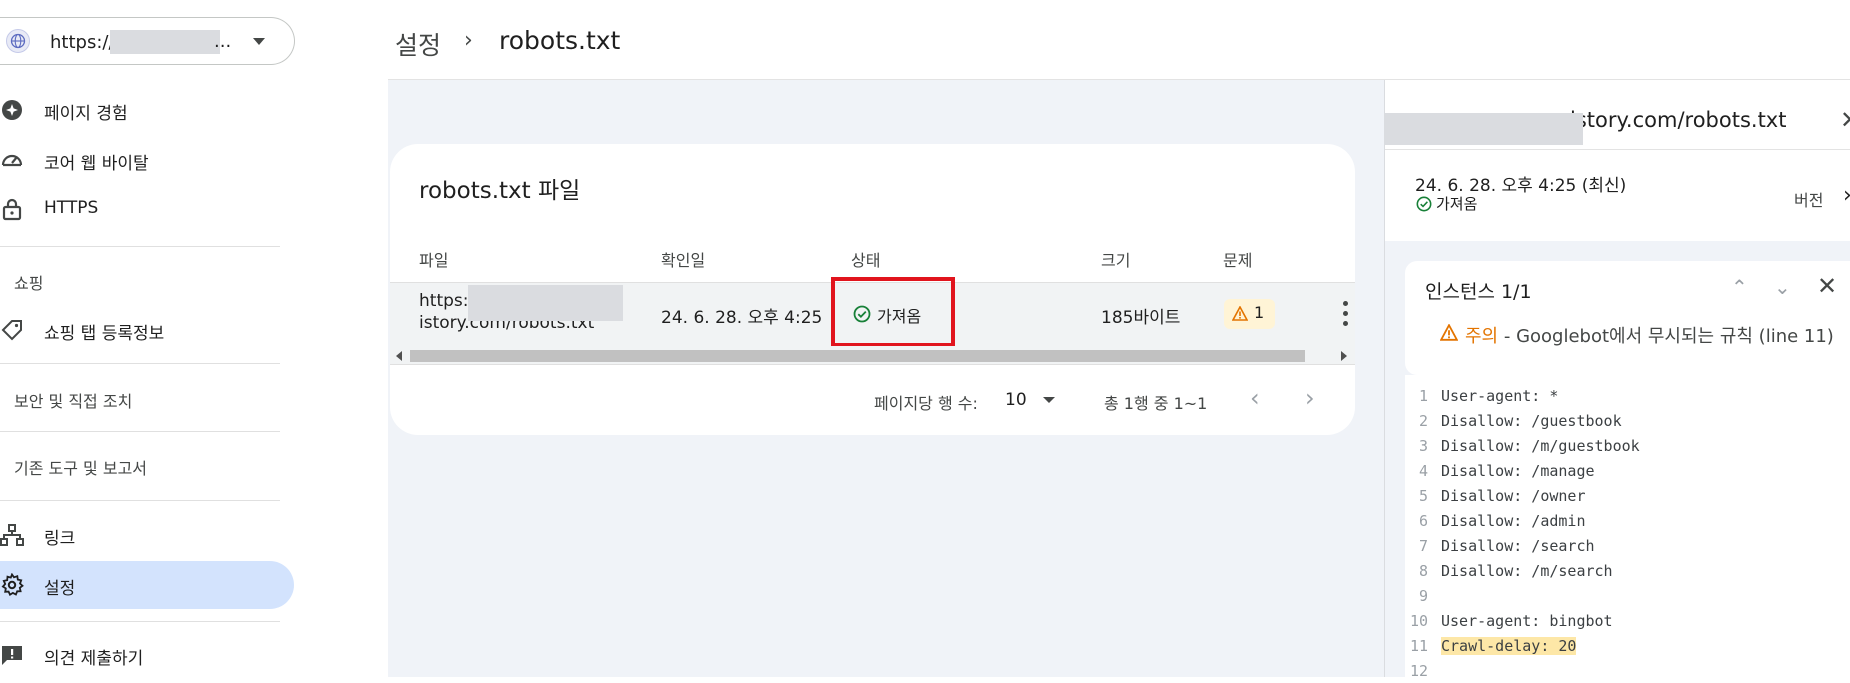 This screenshot has height=683, width=1850. I want to click on lock-icon, so click(12, 209).